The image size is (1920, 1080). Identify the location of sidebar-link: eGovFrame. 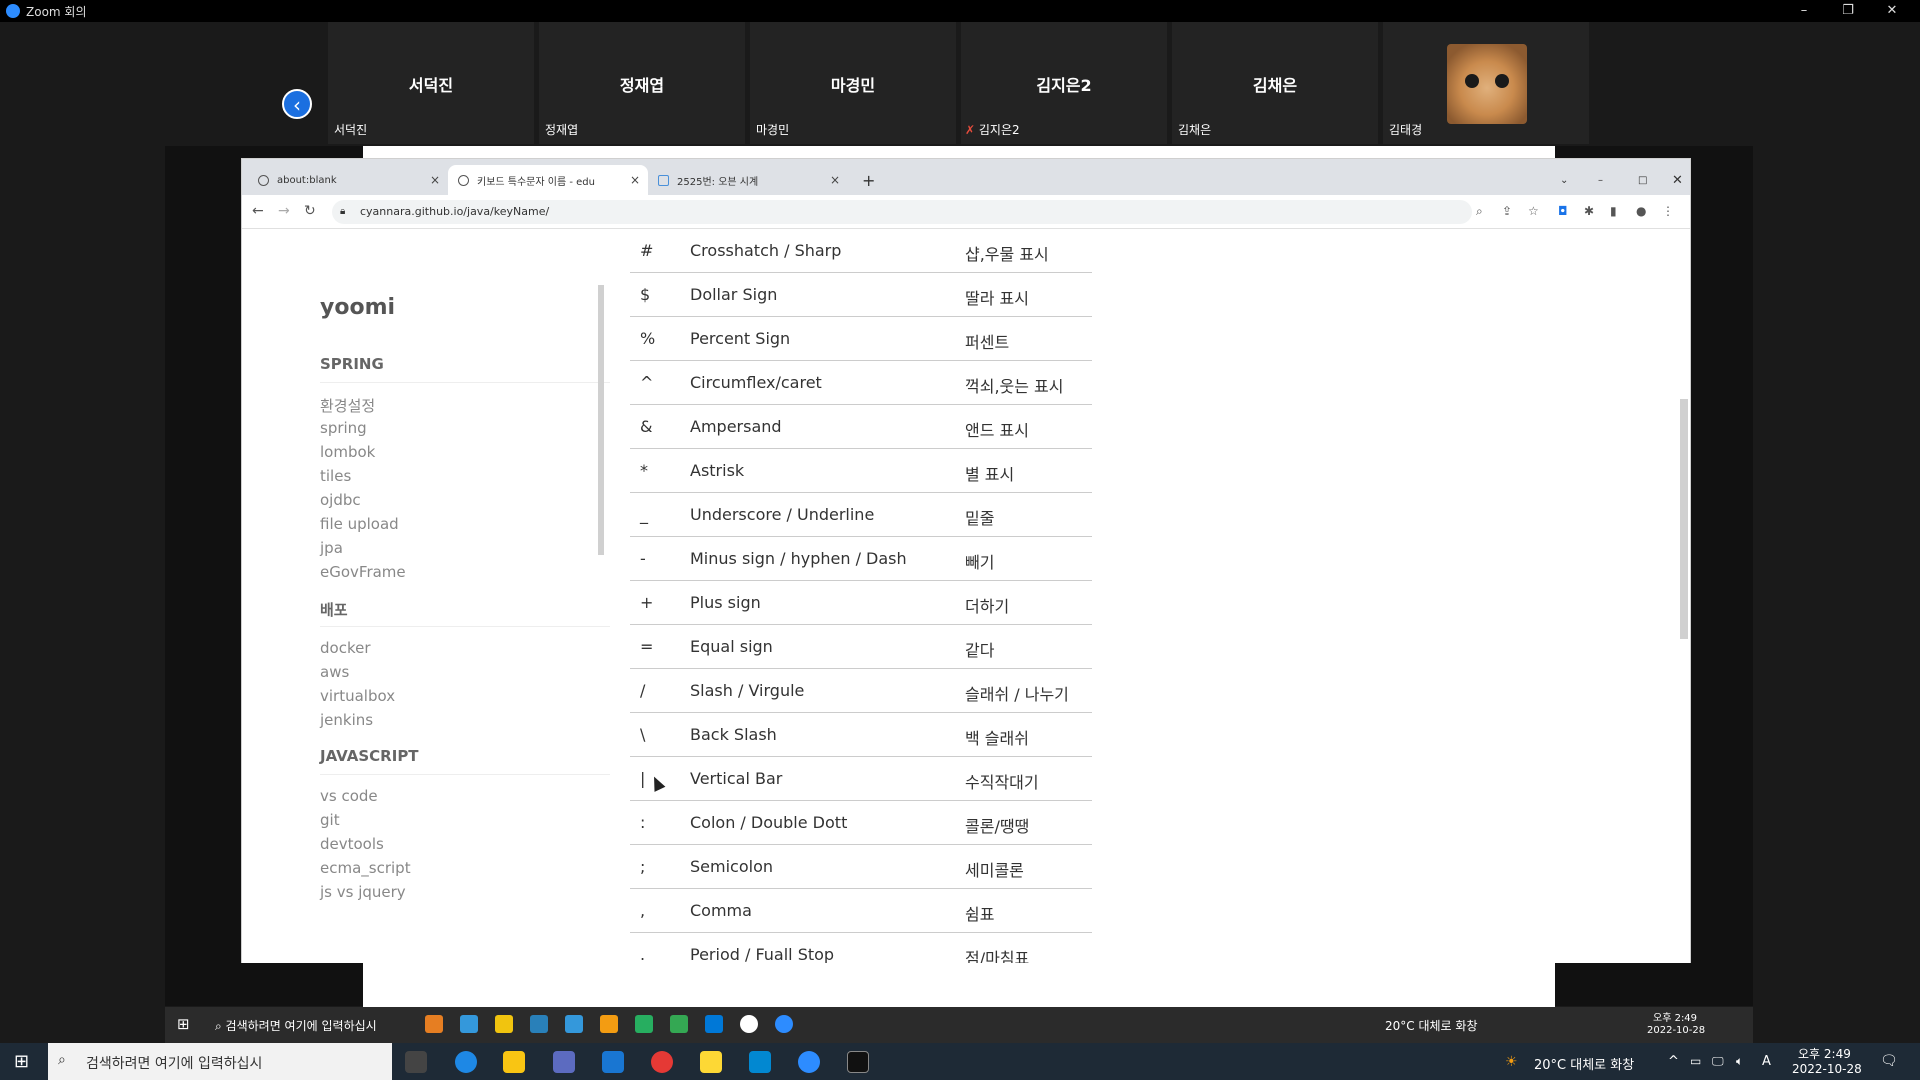
(363, 572).